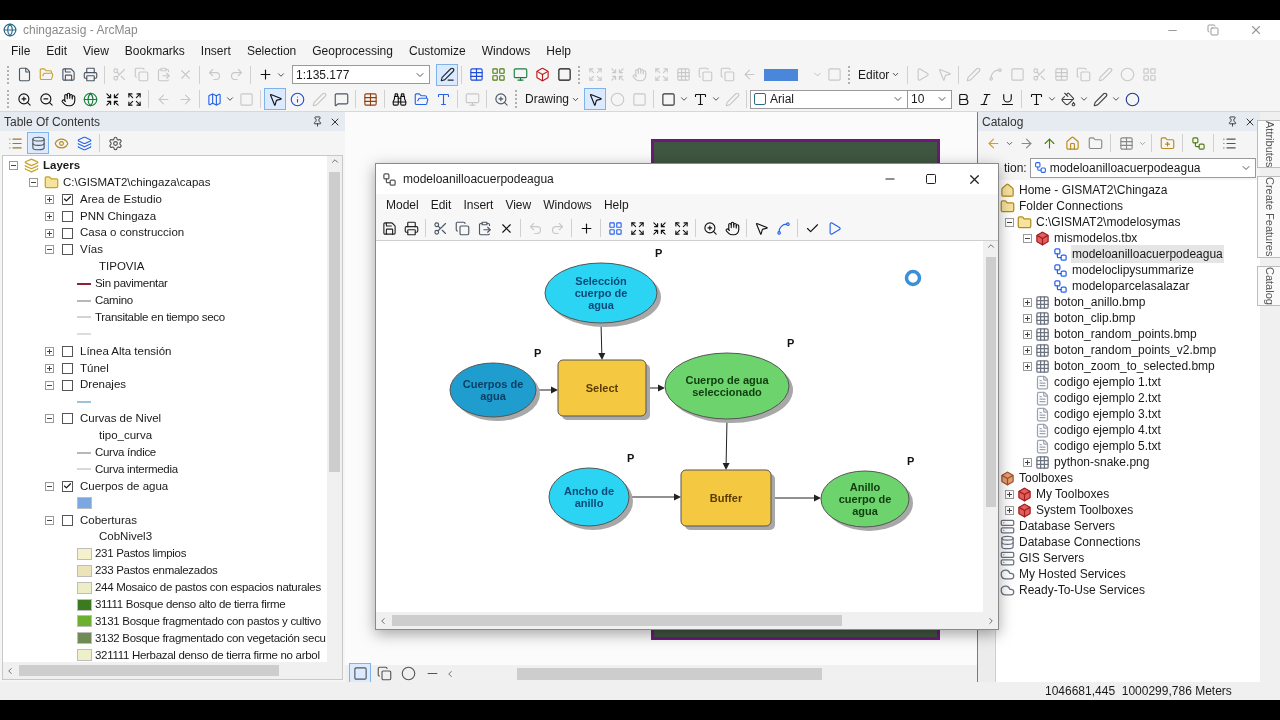 This screenshot has height=720, width=1280. Describe the element at coordinates (1107, 398) in the screenshot. I see `catalog-item: codigo ejemplo 2.txt` at that location.